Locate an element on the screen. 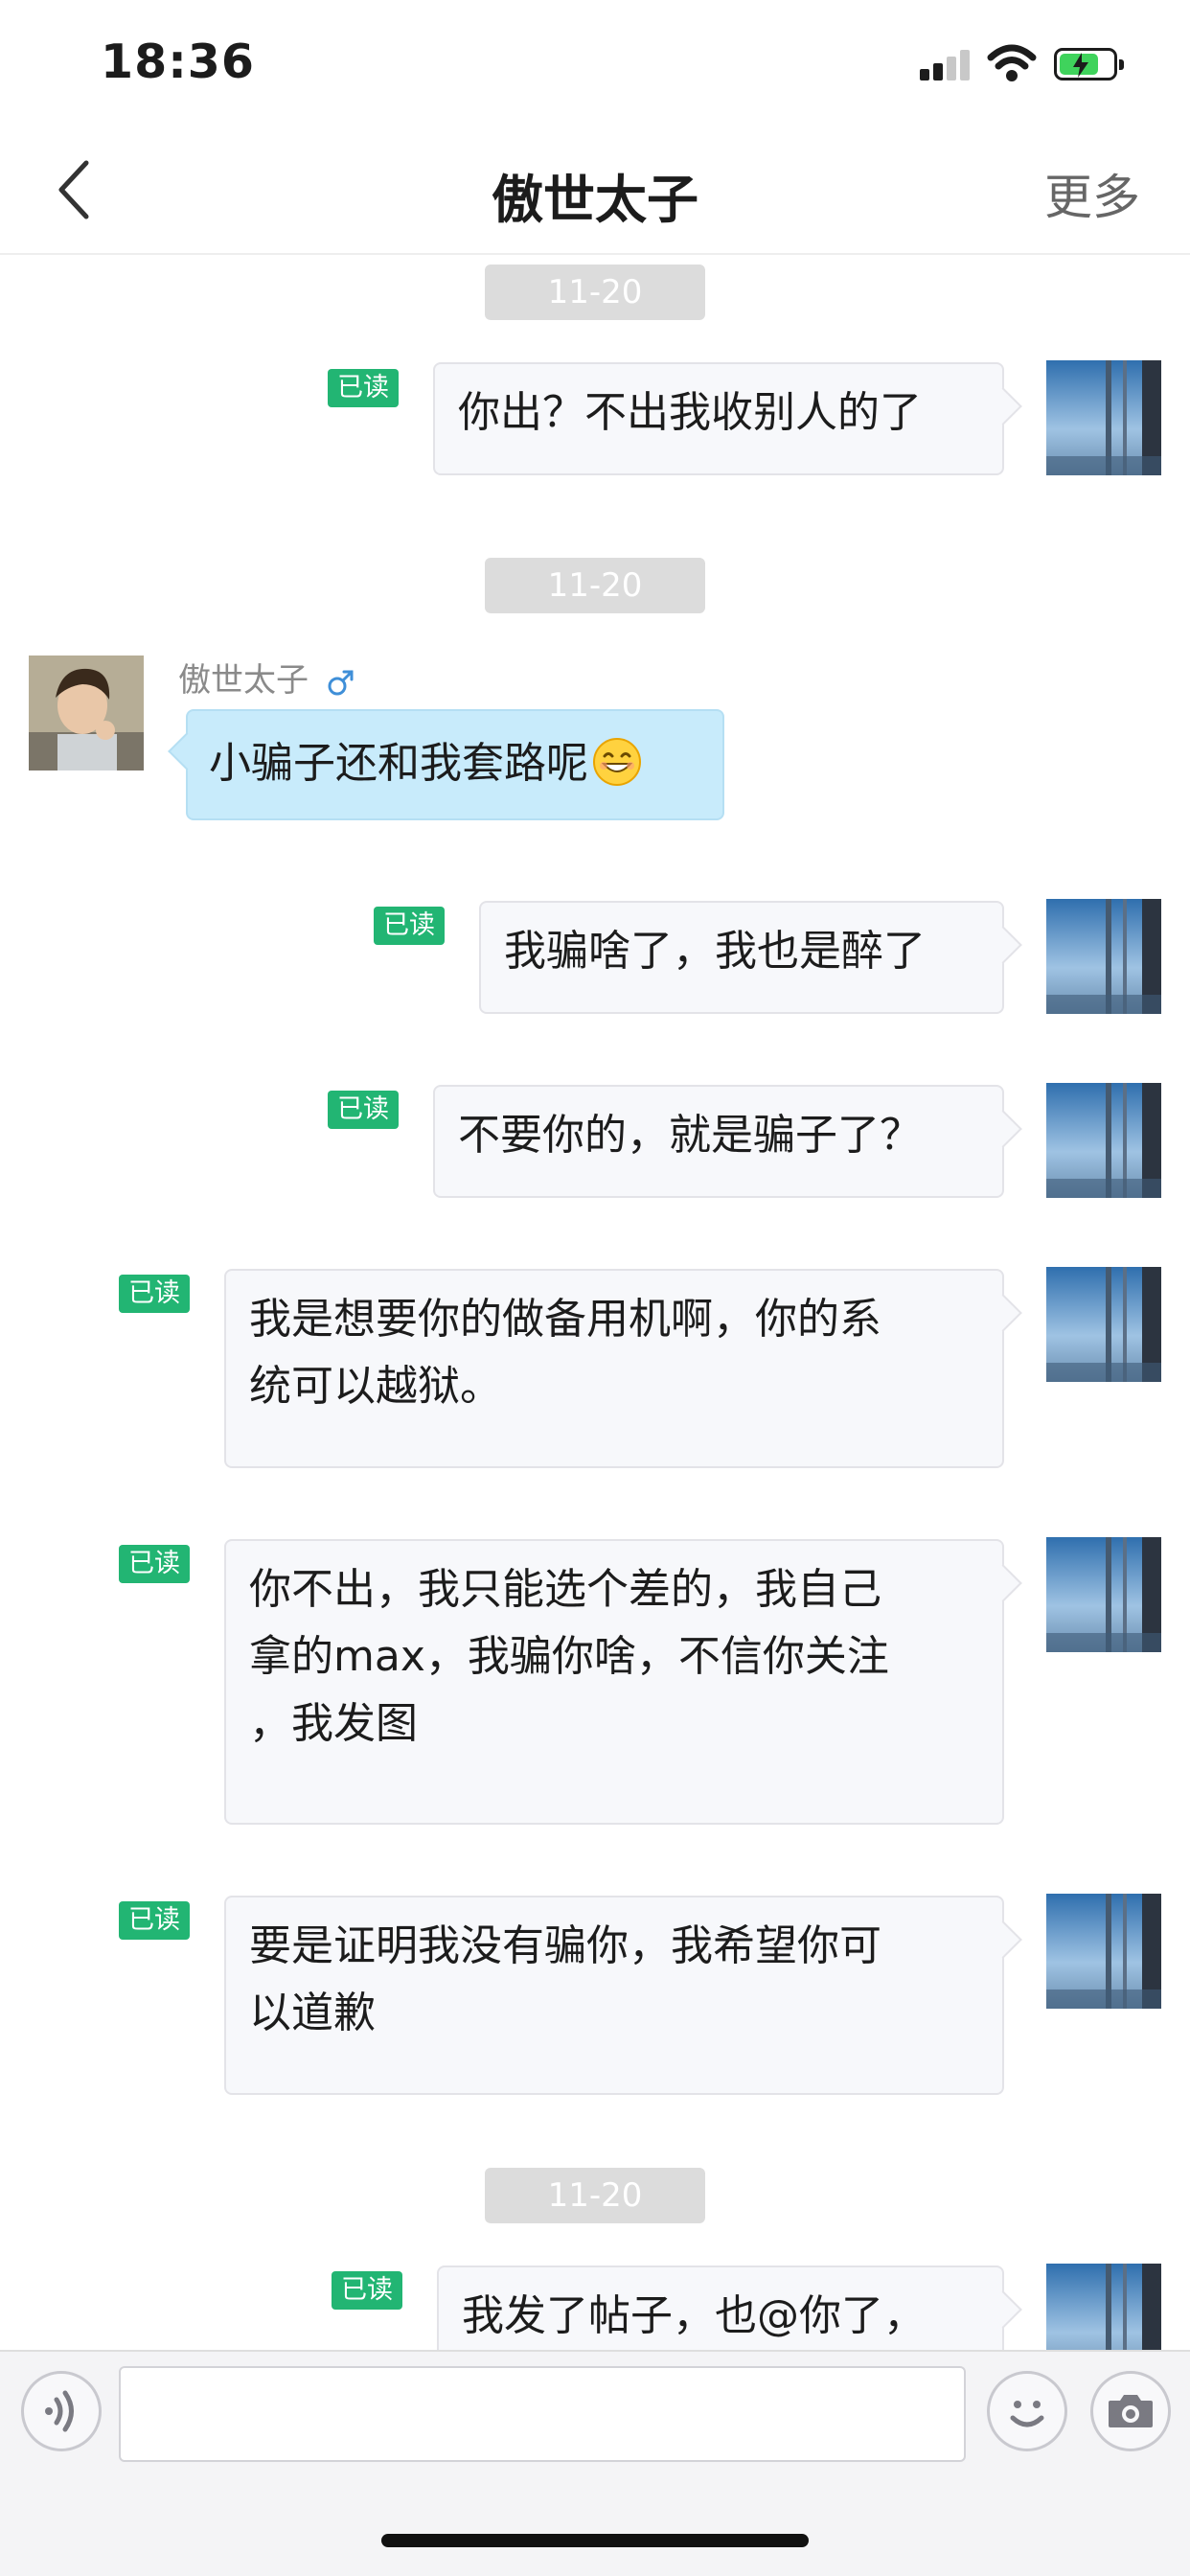 This screenshot has height=2576, width=1190. message-bubble-incoming: 小骗子还和我套路呢 is located at coordinates (455, 764).